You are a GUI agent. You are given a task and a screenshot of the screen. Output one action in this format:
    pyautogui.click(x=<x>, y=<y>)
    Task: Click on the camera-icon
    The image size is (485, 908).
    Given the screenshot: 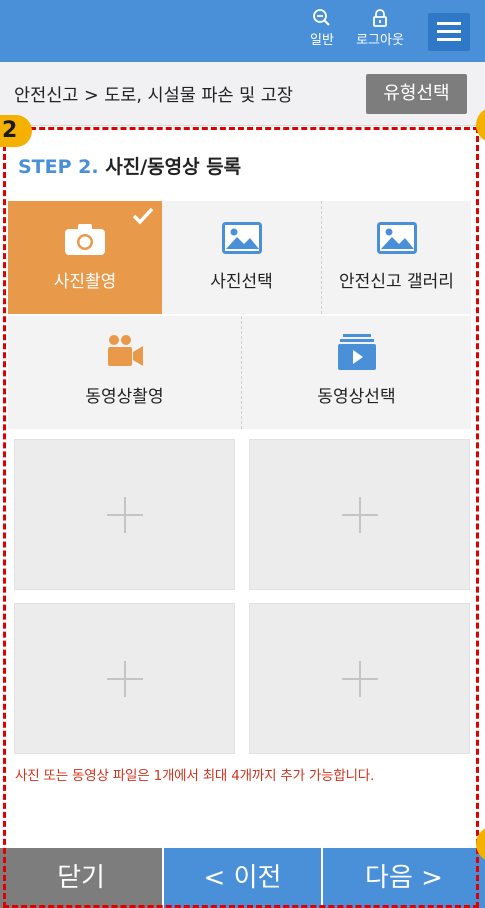 What is the action you would take?
    pyautogui.click(x=85, y=239)
    